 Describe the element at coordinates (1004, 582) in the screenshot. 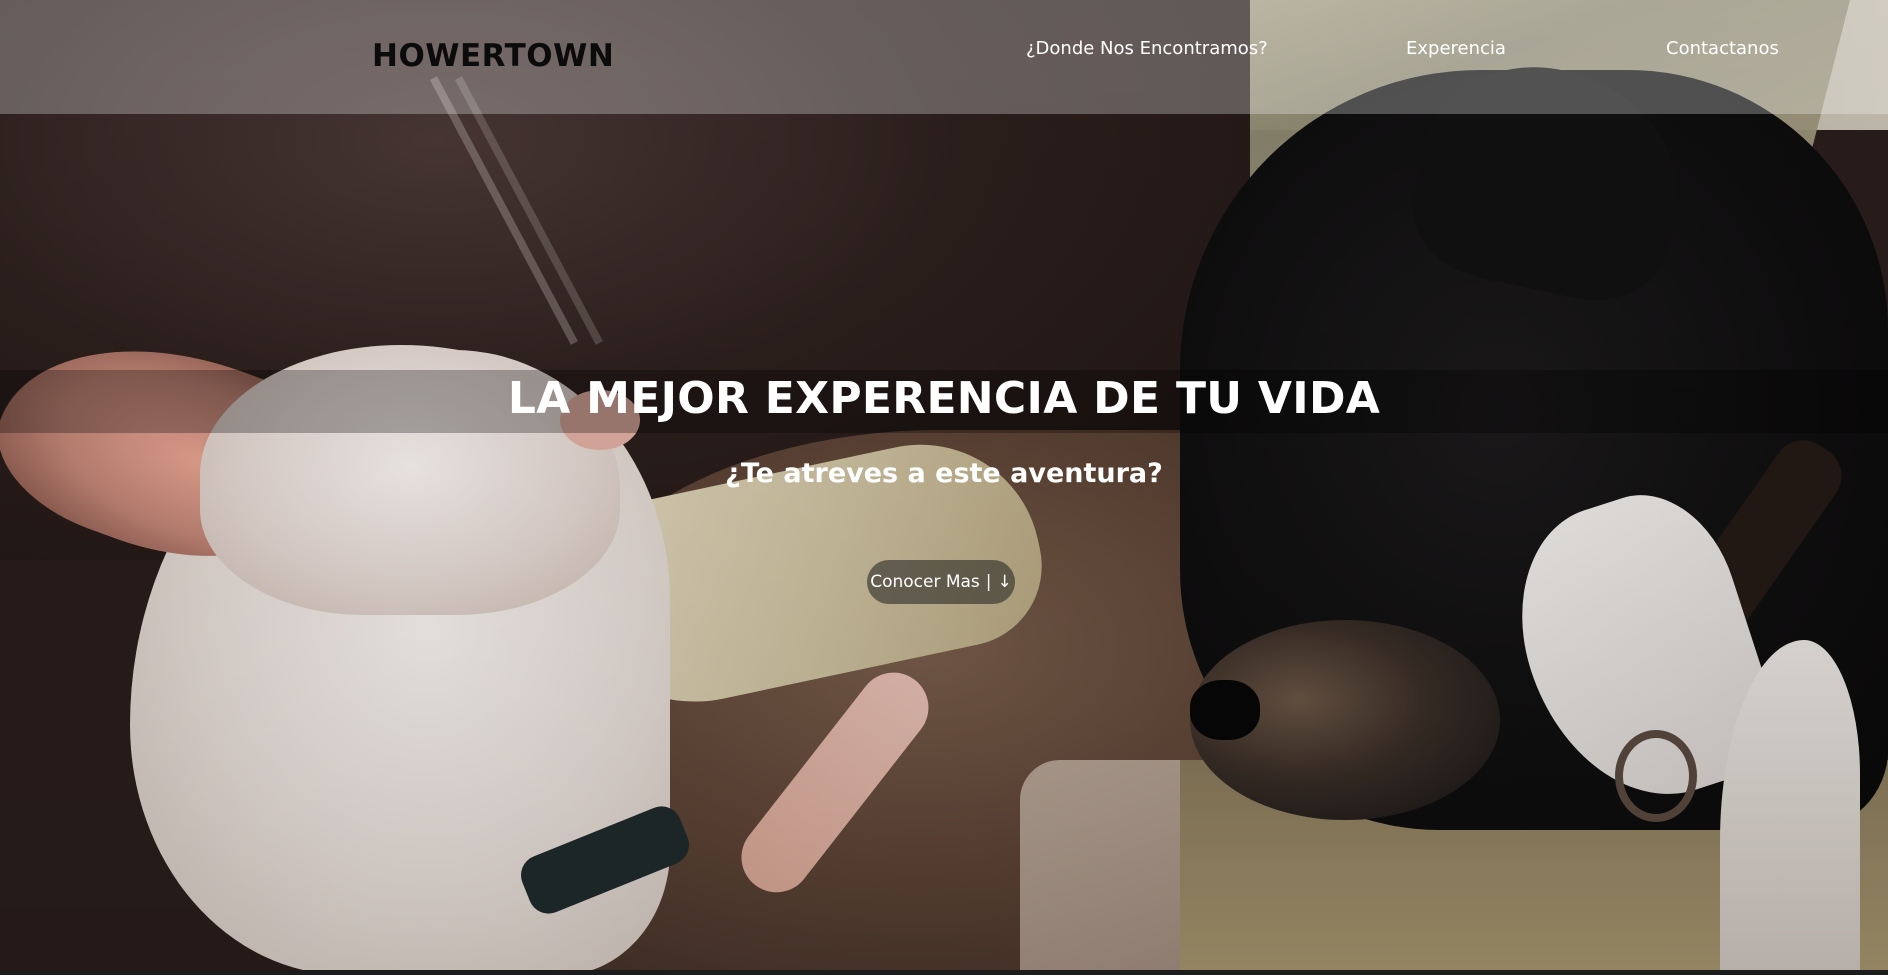

I see `arrow-down-icon: ↓` at that location.